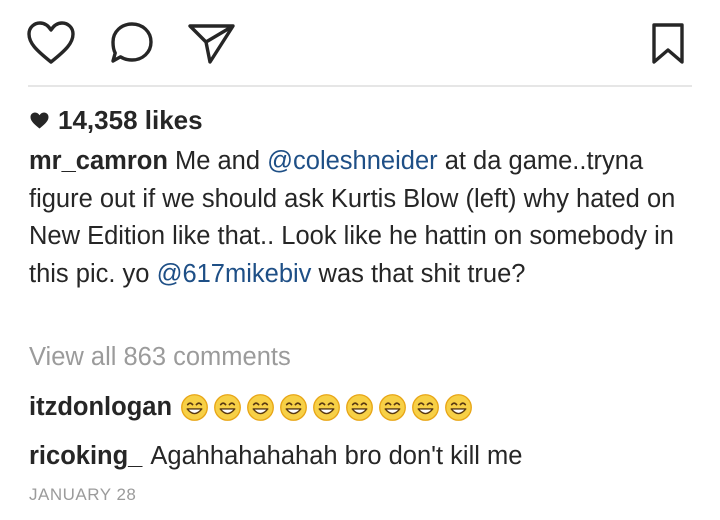 The width and height of the screenshot is (720, 520). I want to click on caption-text: was that shit true?, so click(418, 273).